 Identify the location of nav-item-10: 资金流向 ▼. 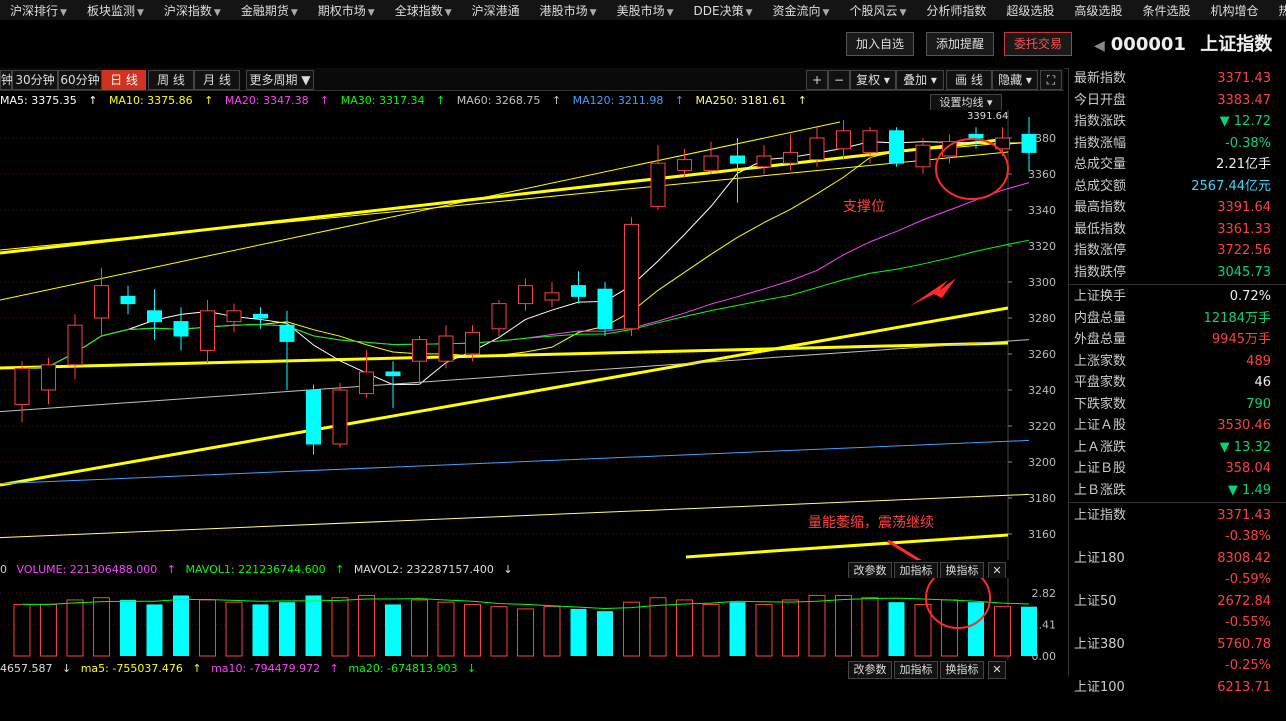
(801, 10).